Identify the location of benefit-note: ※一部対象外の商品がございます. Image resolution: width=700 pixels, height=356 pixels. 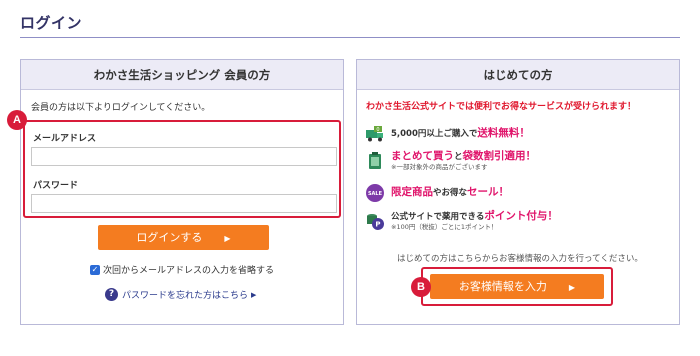
(439, 167).